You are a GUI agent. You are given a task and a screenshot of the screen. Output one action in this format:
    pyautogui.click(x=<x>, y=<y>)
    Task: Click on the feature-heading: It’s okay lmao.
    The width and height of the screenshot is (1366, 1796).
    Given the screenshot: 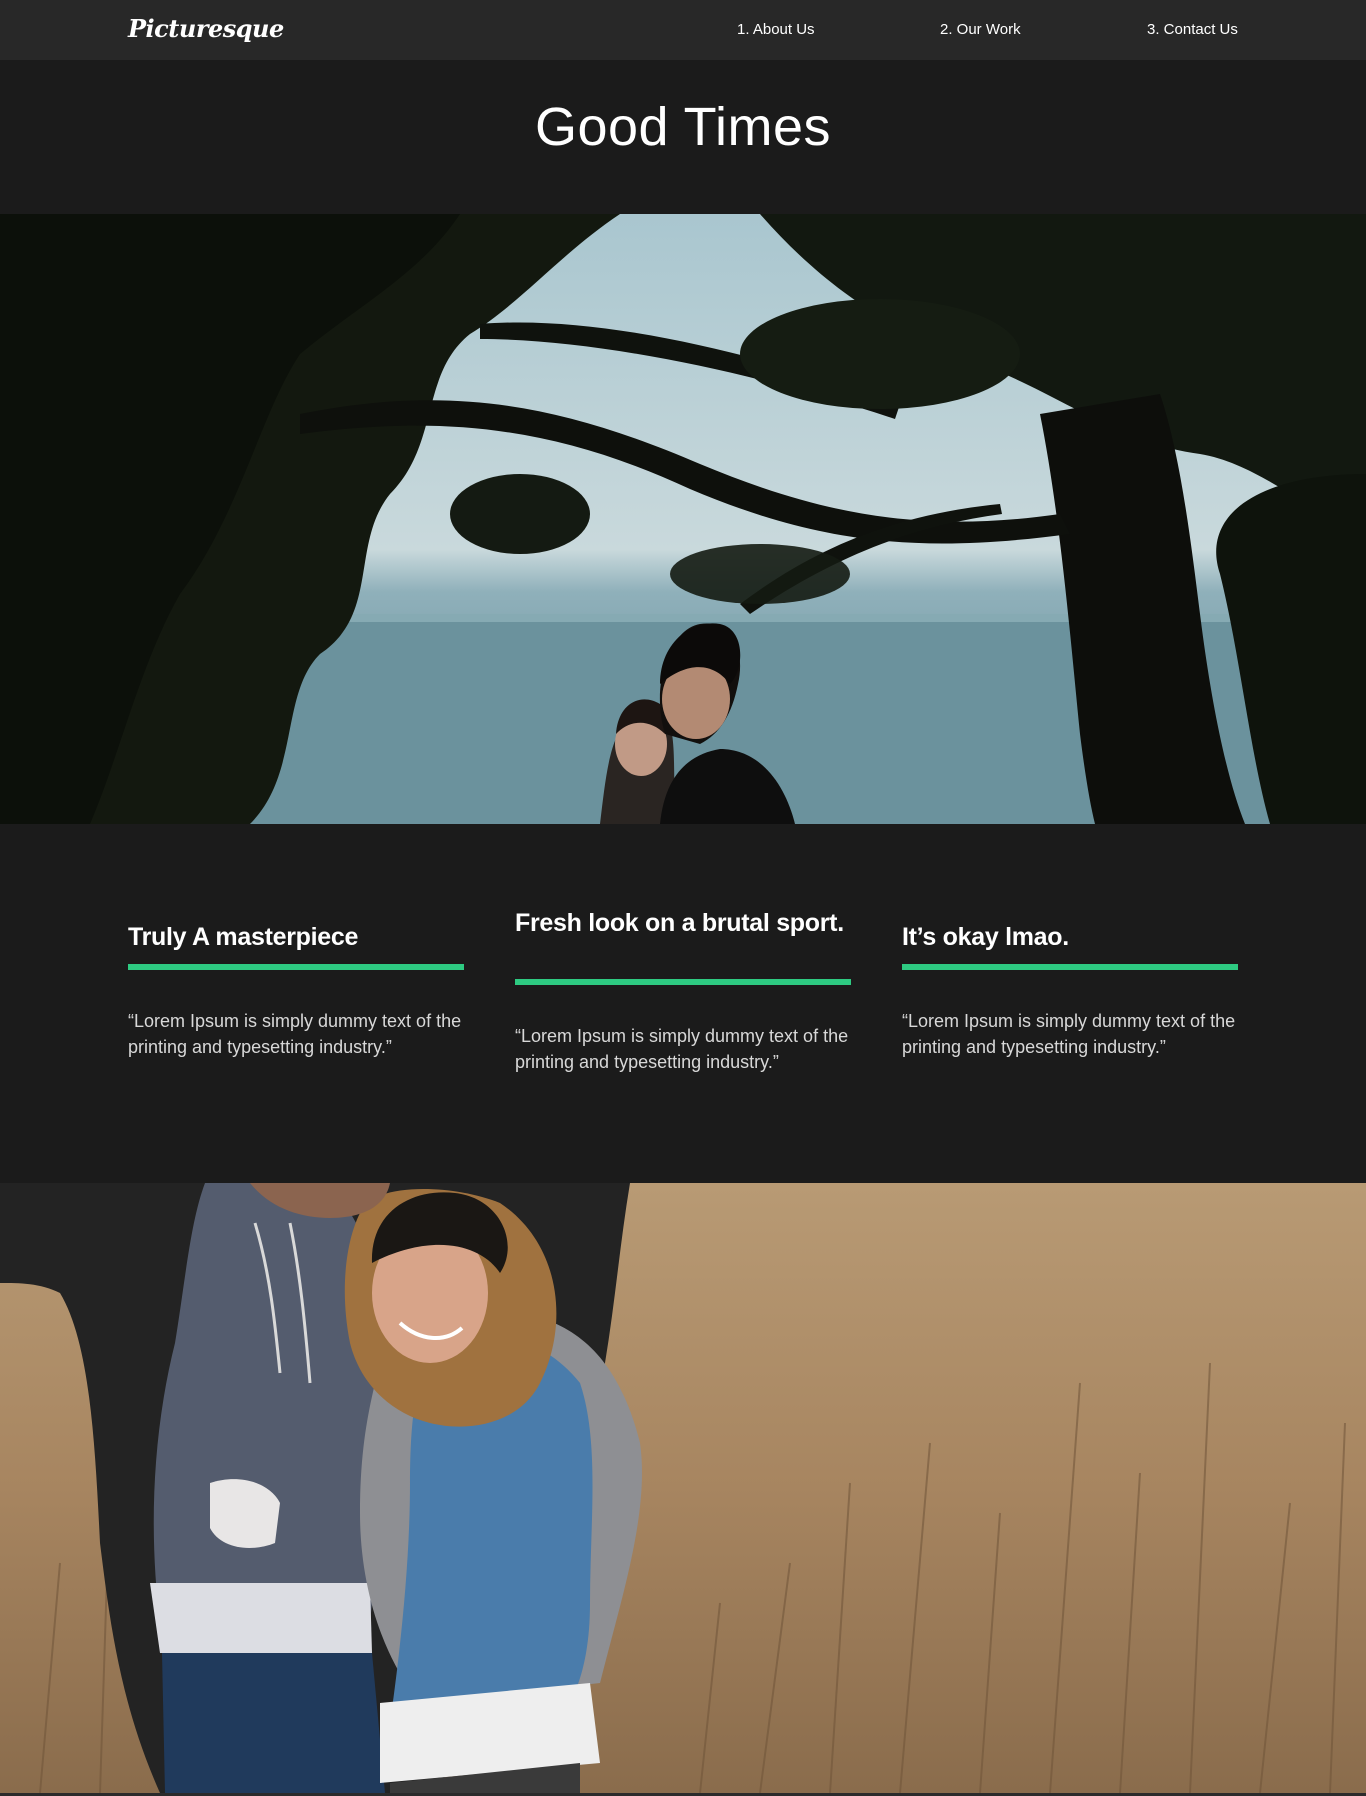 What is the action you would take?
    pyautogui.click(x=985, y=937)
    